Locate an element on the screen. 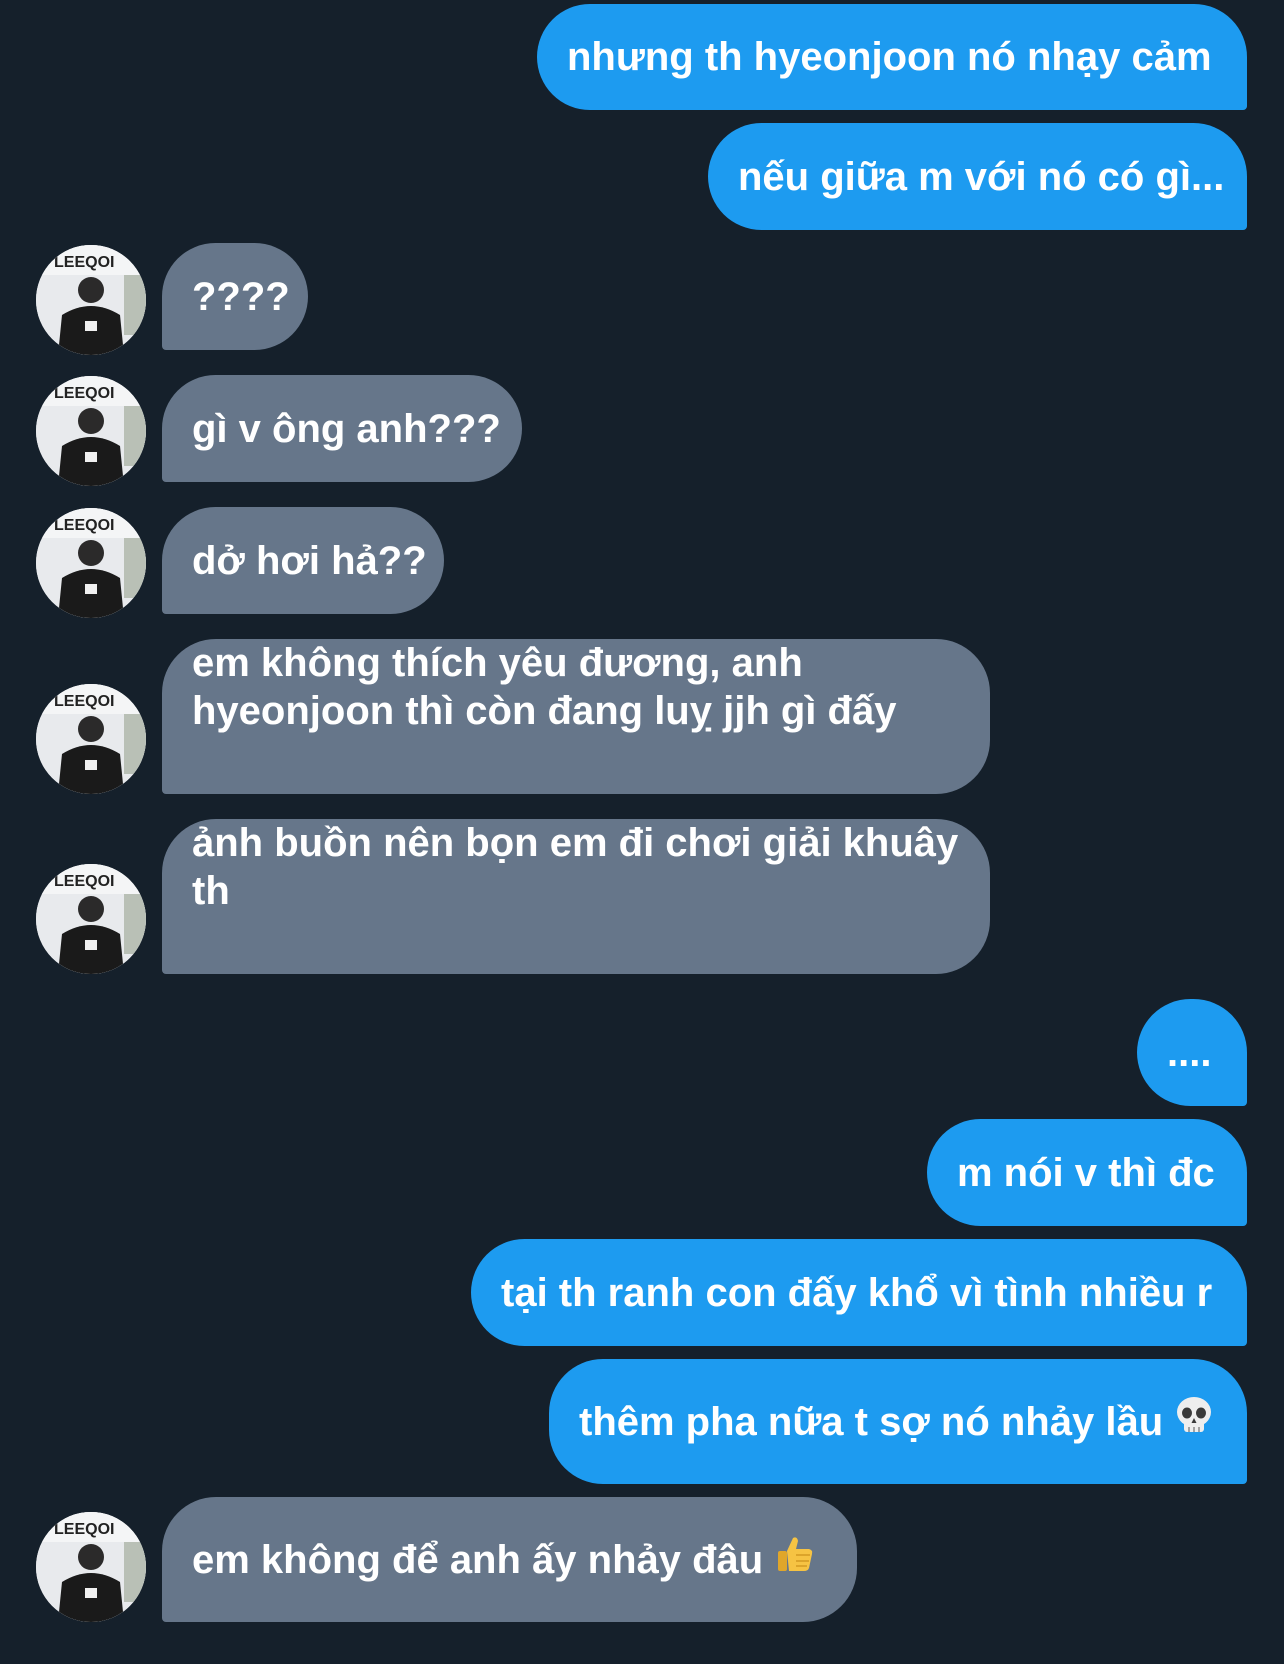  received-message-bubble: ???? is located at coordinates (235, 296).